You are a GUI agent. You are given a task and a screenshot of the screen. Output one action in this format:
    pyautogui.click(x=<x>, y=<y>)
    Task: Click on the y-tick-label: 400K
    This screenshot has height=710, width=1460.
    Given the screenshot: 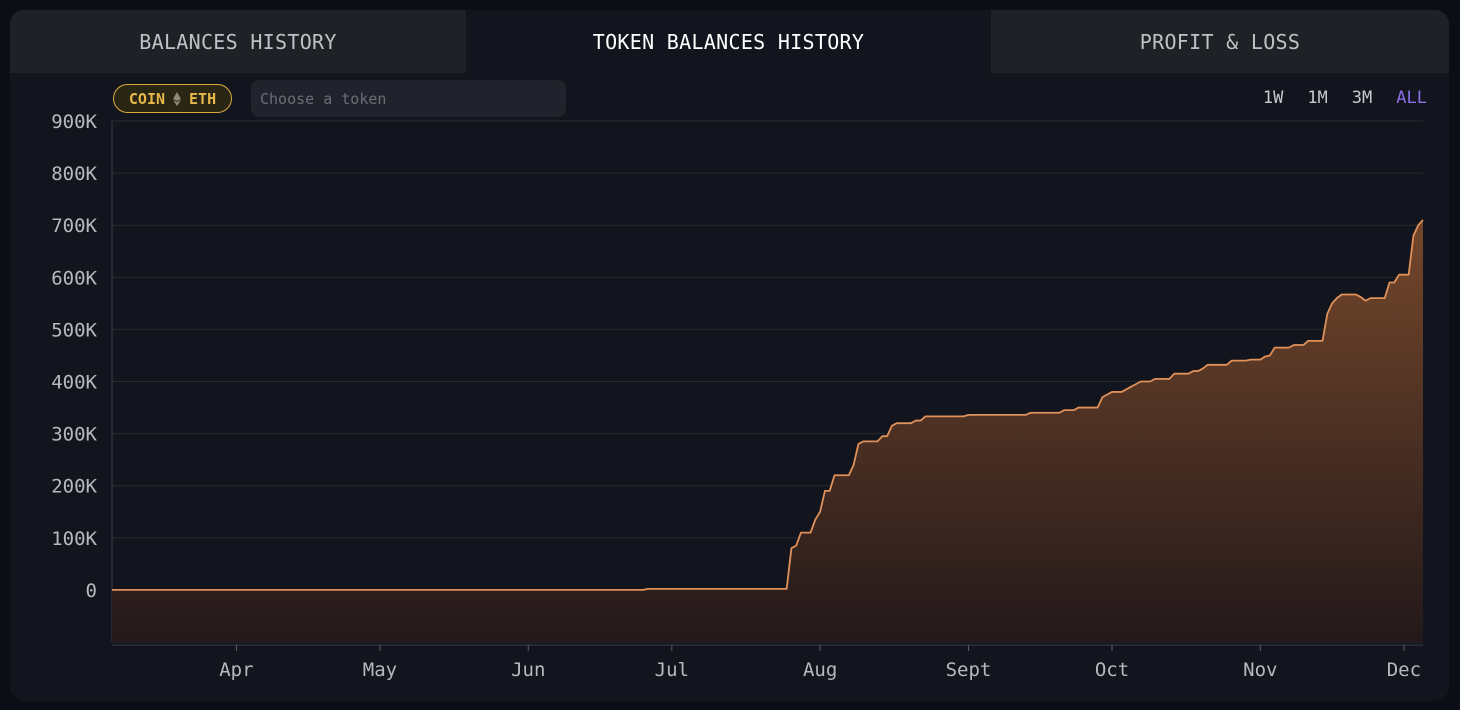 What is the action you would take?
    pyautogui.click(x=74, y=383)
    